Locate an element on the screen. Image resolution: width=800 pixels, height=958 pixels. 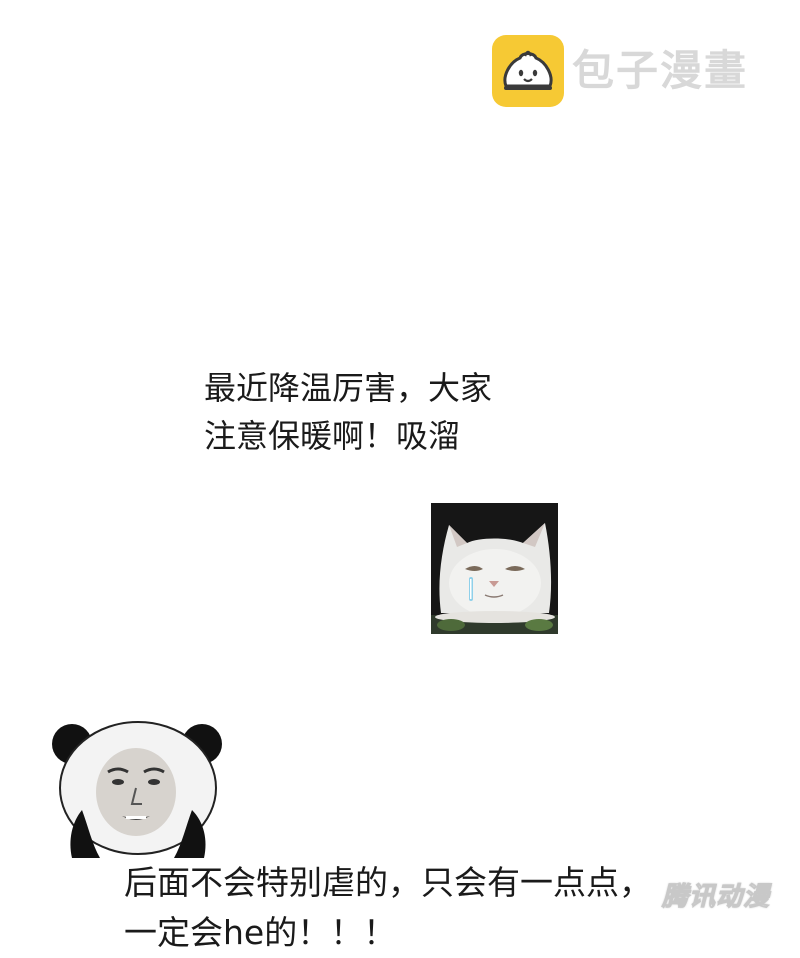
cat-meme-graphic is located at coordinates (494, 568).